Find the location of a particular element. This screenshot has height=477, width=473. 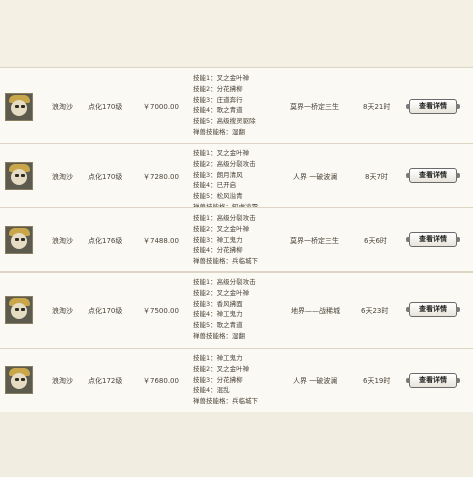

pet-level: 点化176级 is located at coordinates (105, 241).